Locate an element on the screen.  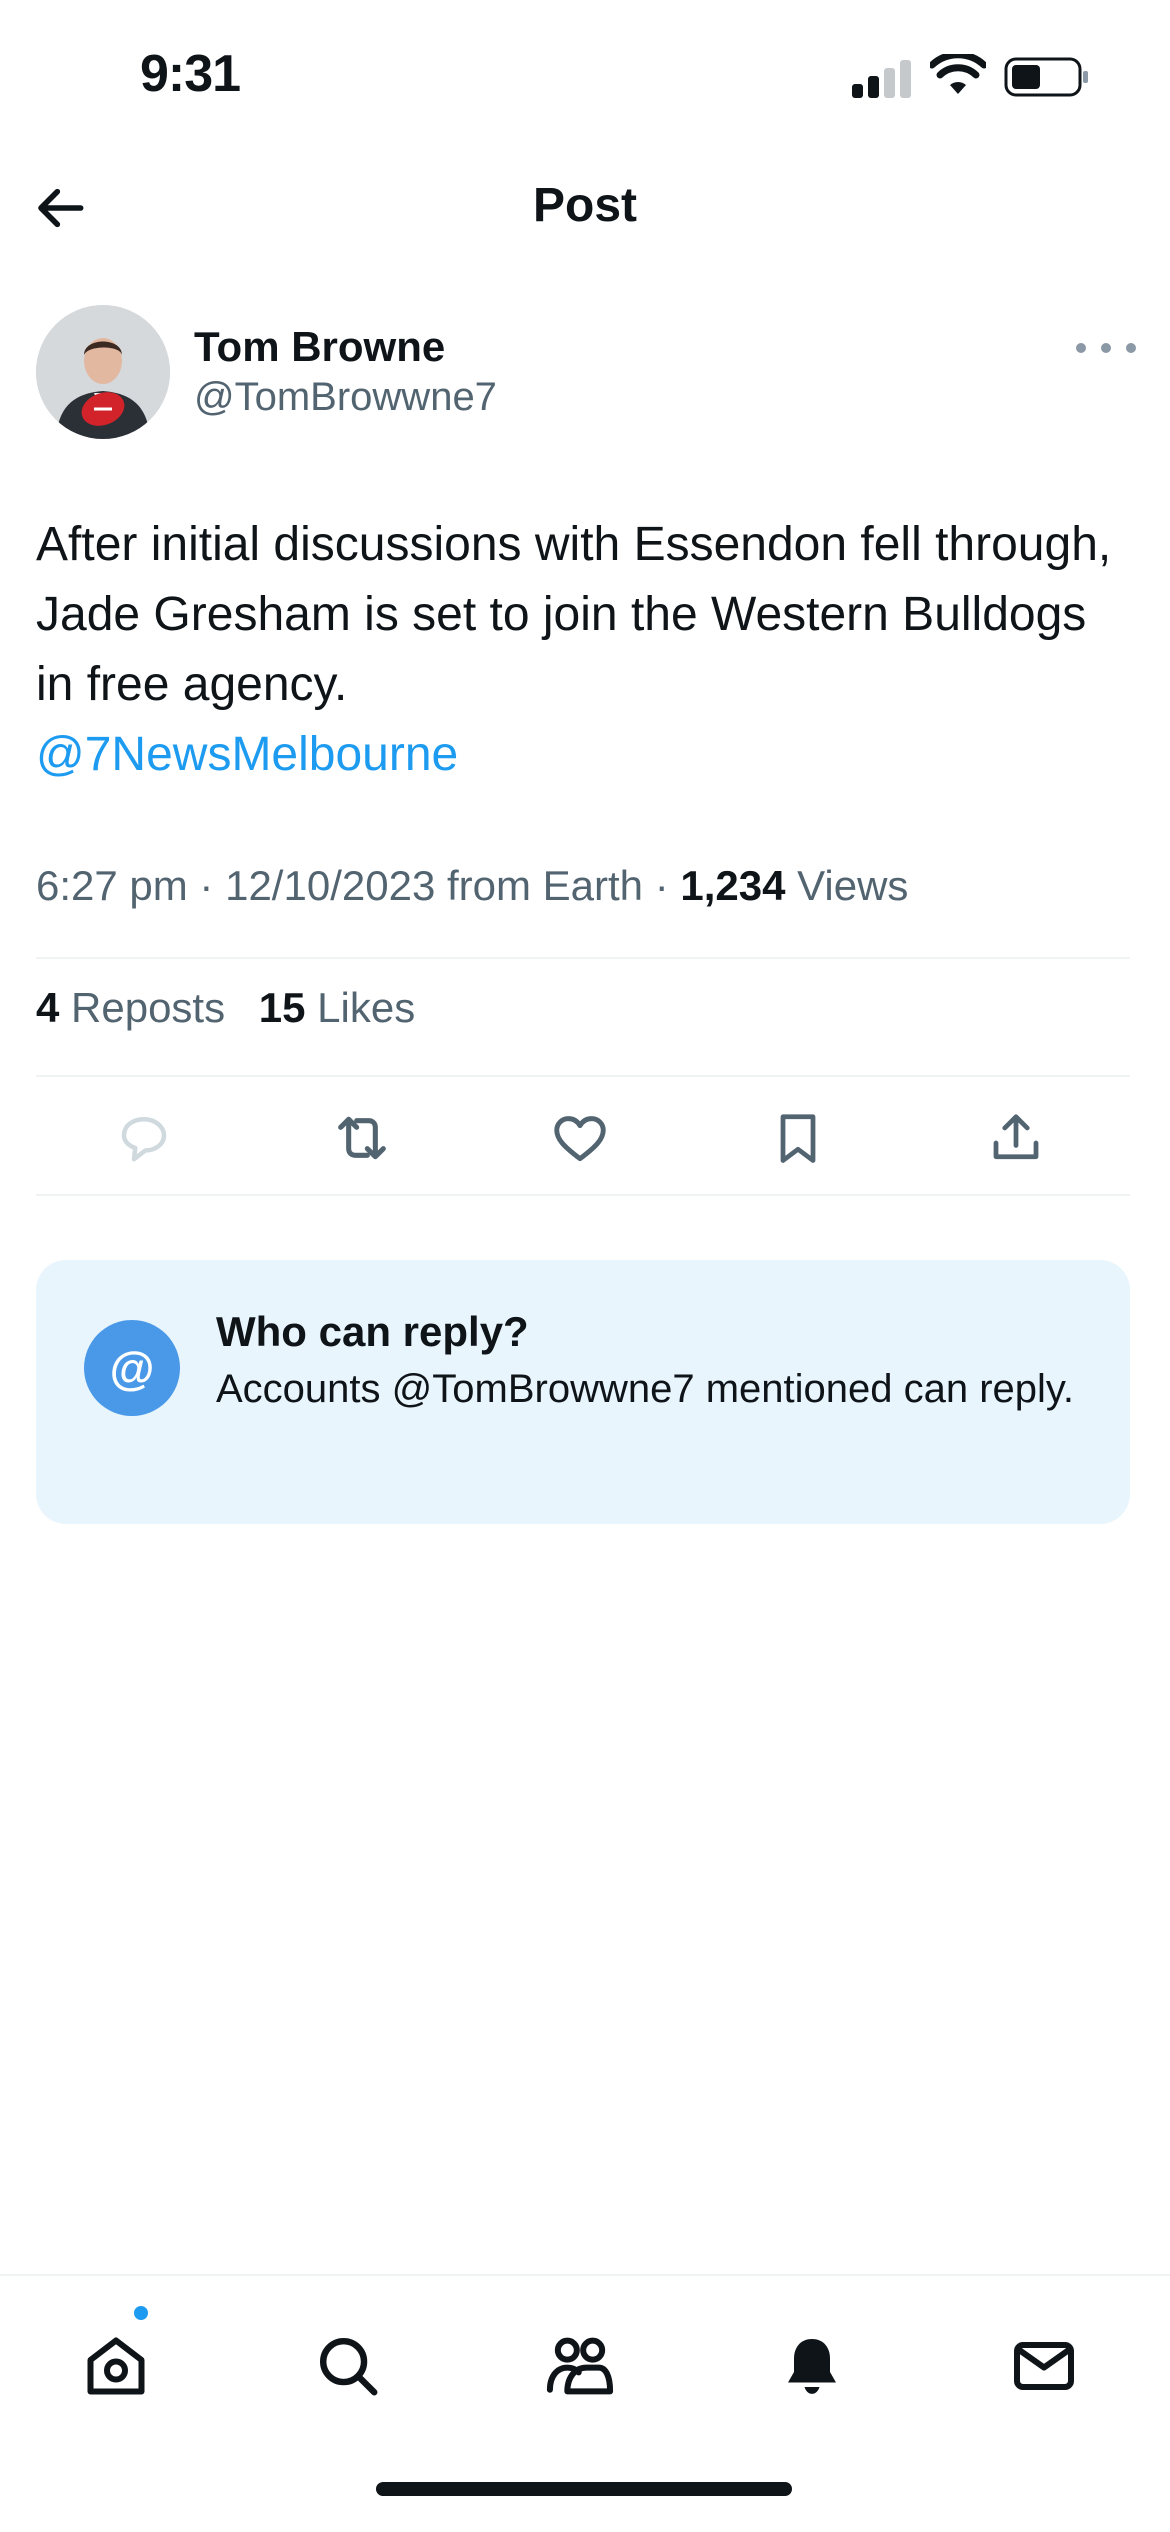
mention-link: @7NewsMelbourne is located at coordinates (581, 755).